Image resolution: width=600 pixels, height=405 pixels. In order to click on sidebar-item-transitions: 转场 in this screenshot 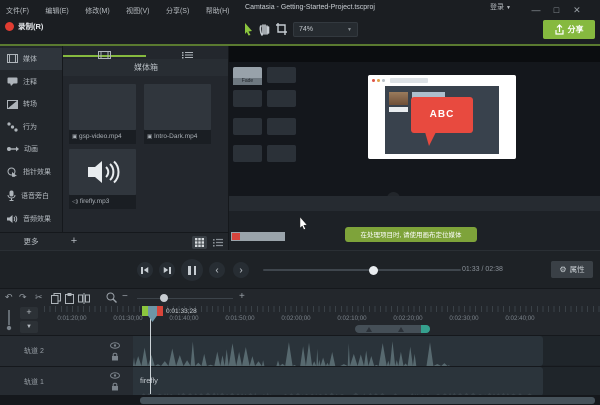, I will do `click(31, 104)`.